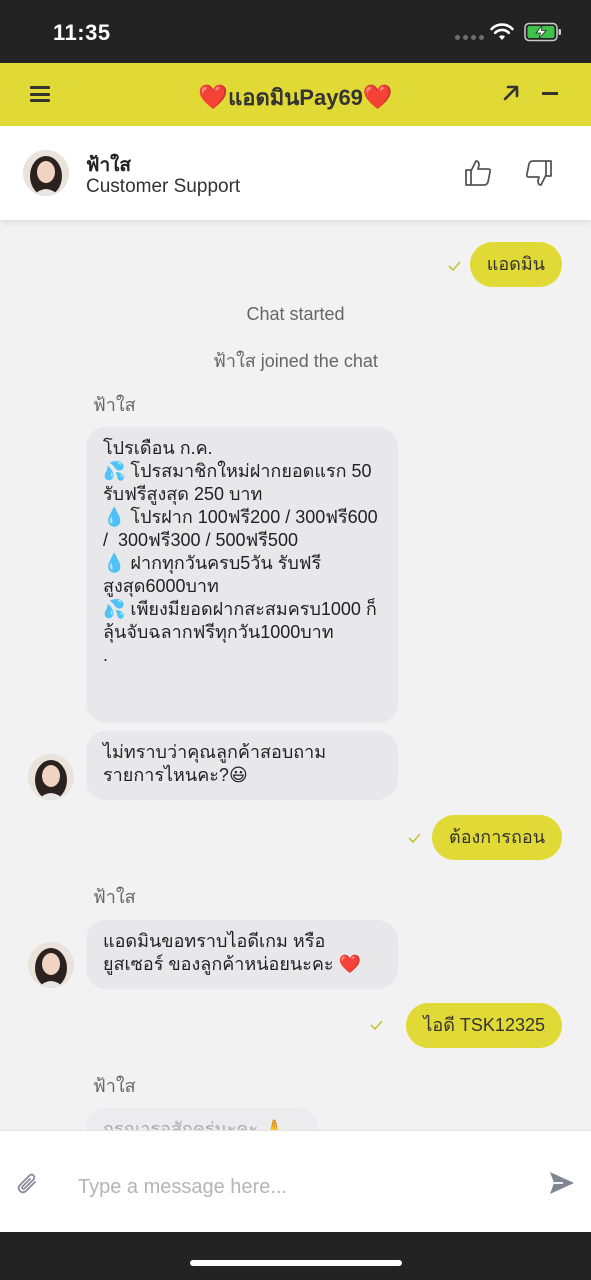 Image resolution: width=591 pixels, height=1280 pixels. Describe the element at coordinates (295, 314) in the screenshot. I see `chat-started-notice: Chat started` at that location.